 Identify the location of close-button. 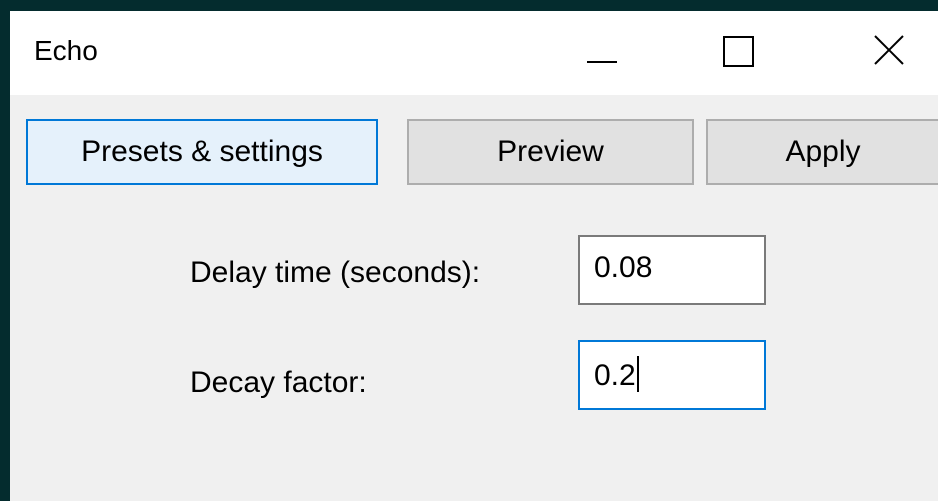
(891, 53).